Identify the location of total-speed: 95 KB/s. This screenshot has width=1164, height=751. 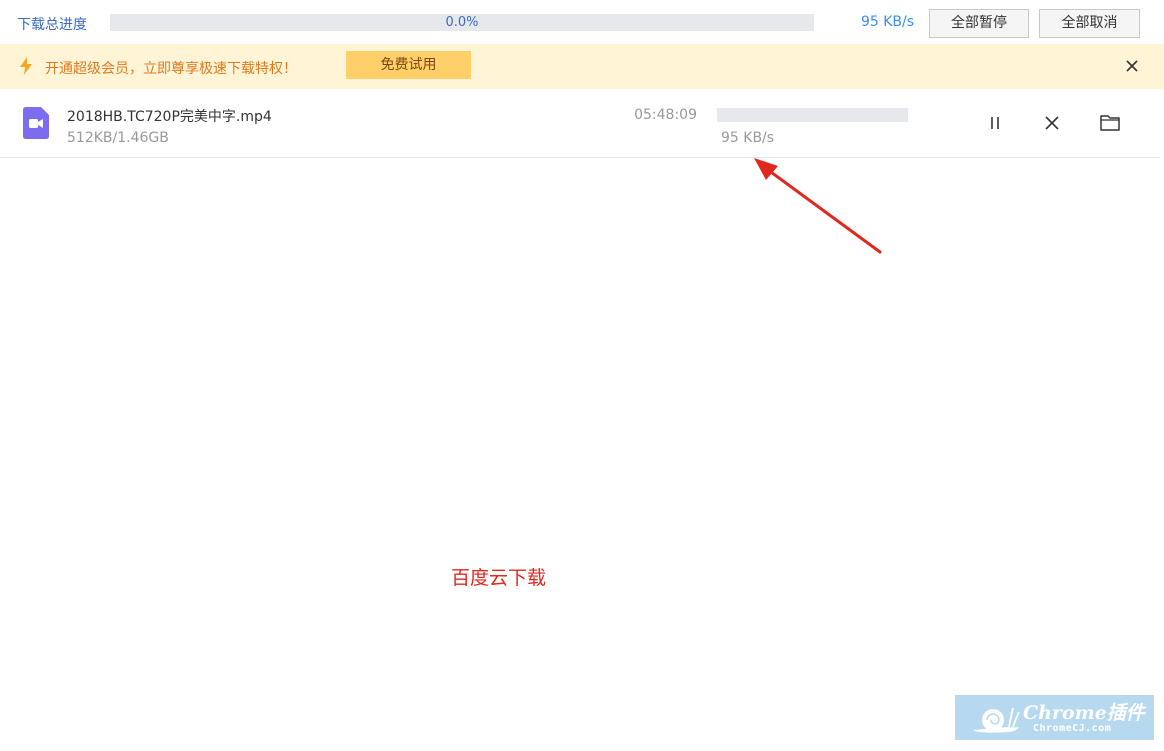
(887, 22).